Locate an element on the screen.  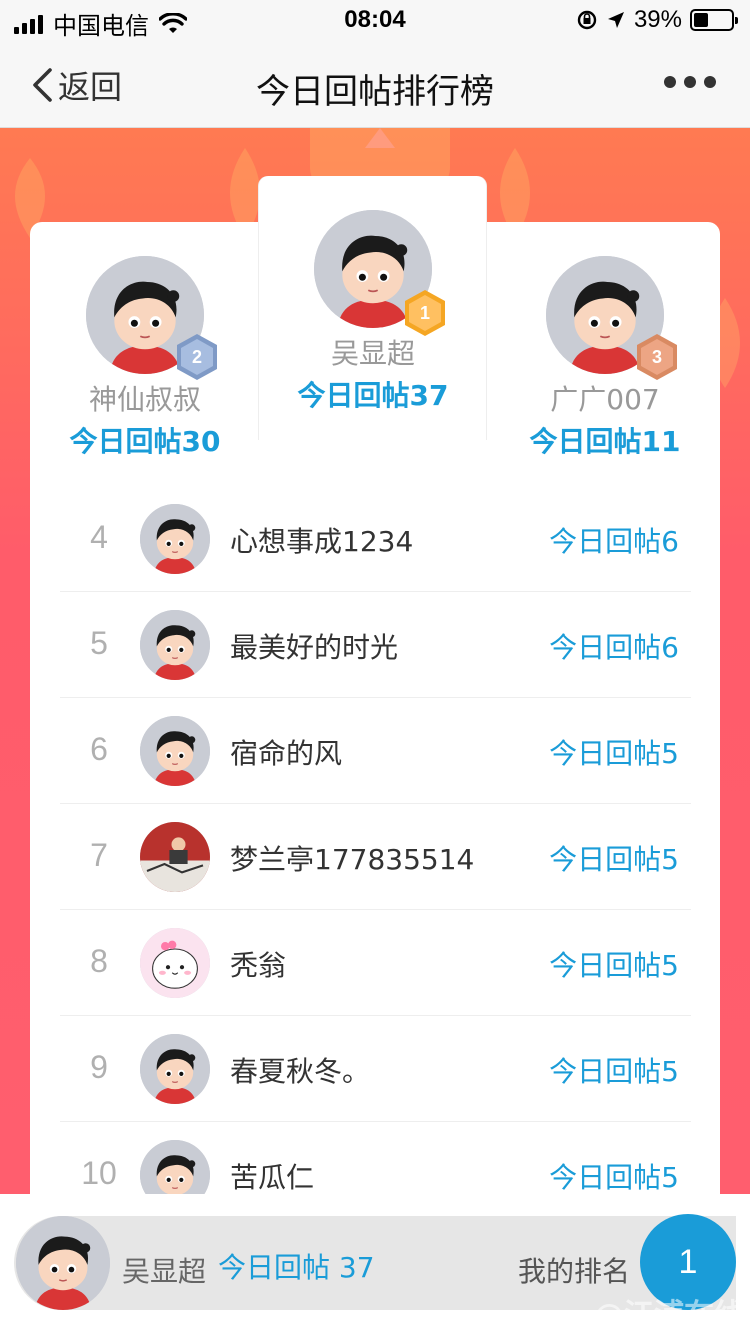
user-name: 宿命的风 is located at coordinates (286, 753).